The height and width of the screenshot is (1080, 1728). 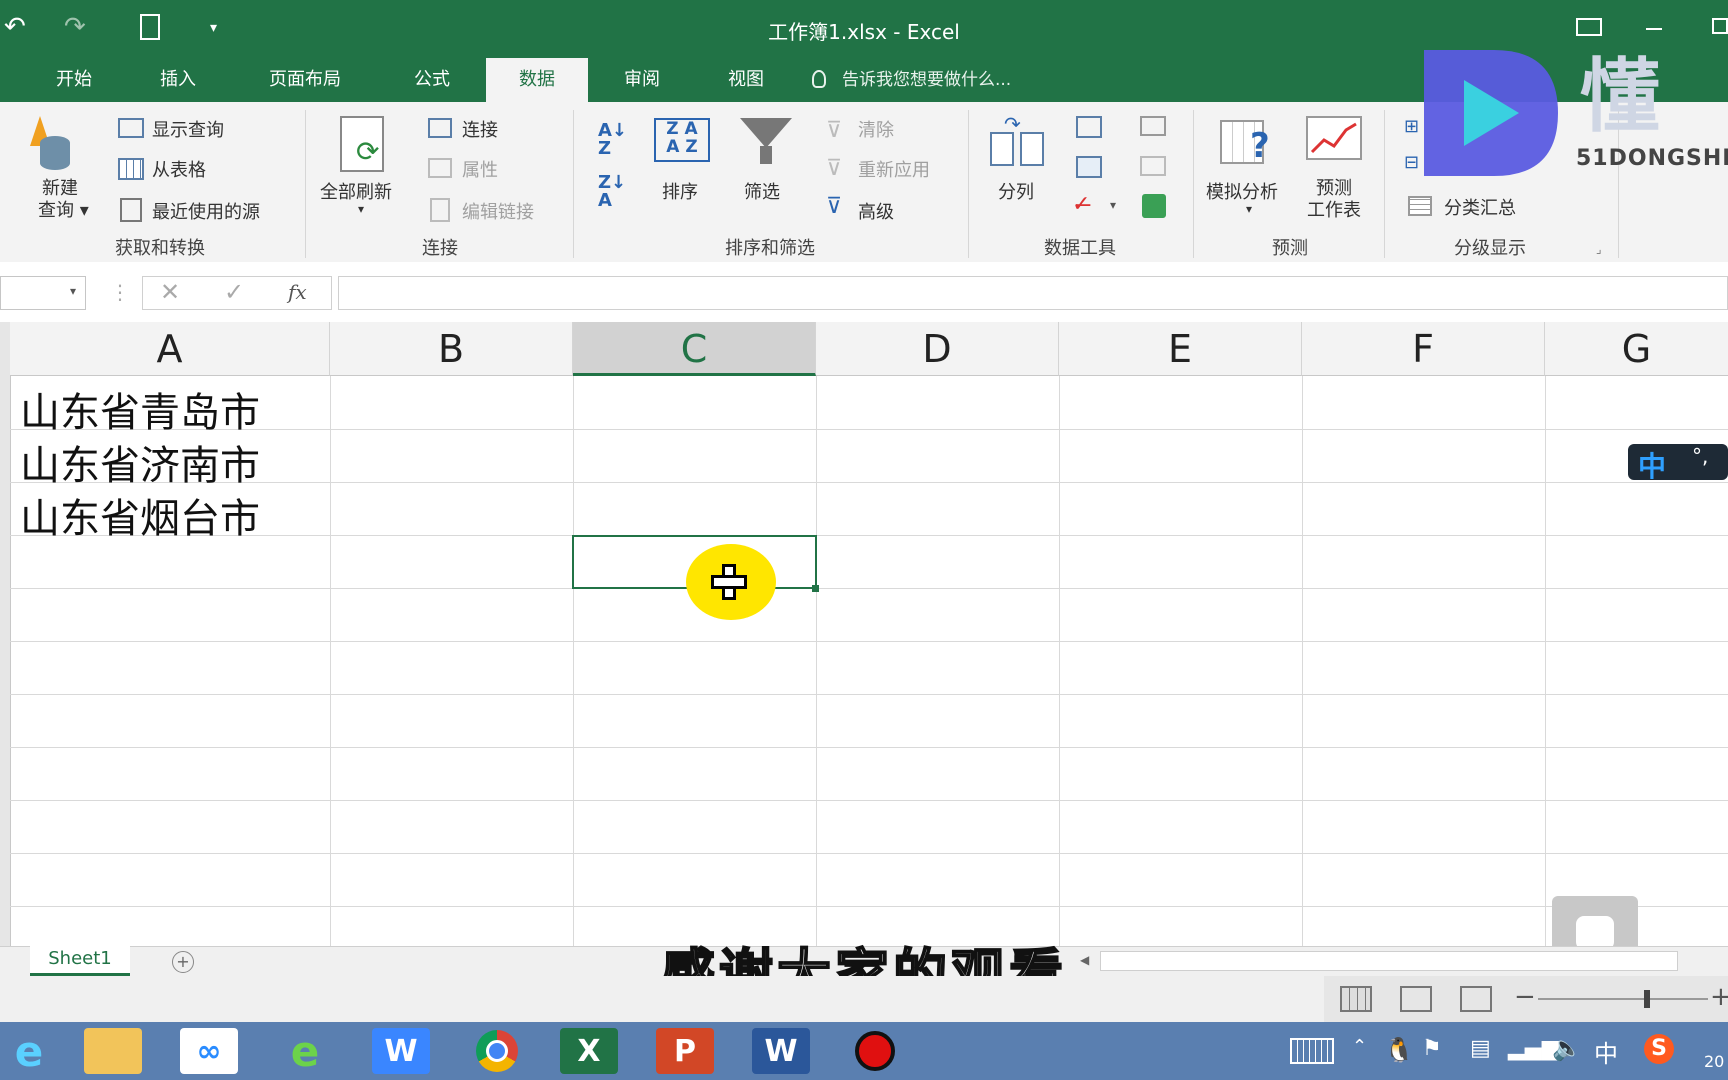 I want to click on action-center-flag-icon: ⚑, so click(x=1432, y=1048).